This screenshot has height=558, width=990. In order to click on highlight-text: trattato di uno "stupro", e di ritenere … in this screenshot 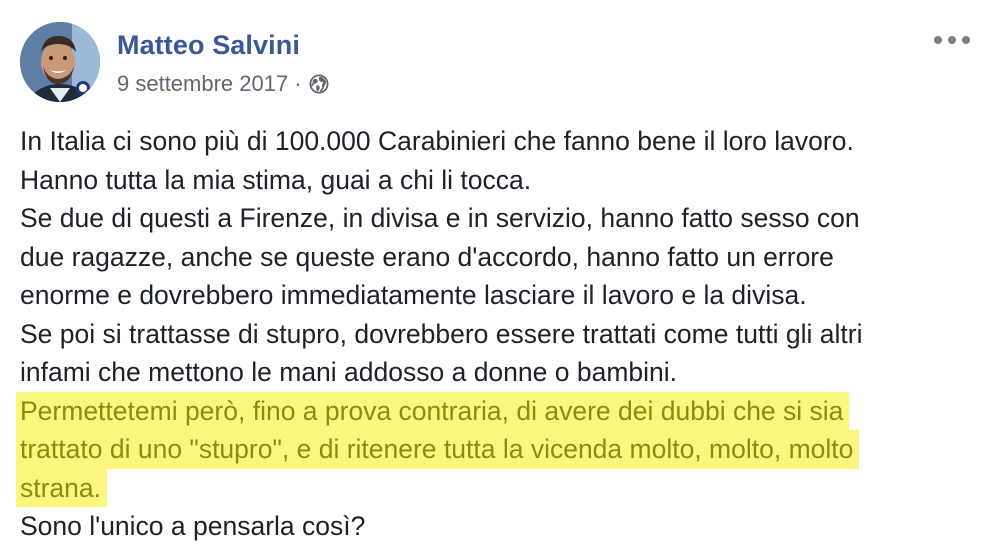, I will do `click(438, 449)`.